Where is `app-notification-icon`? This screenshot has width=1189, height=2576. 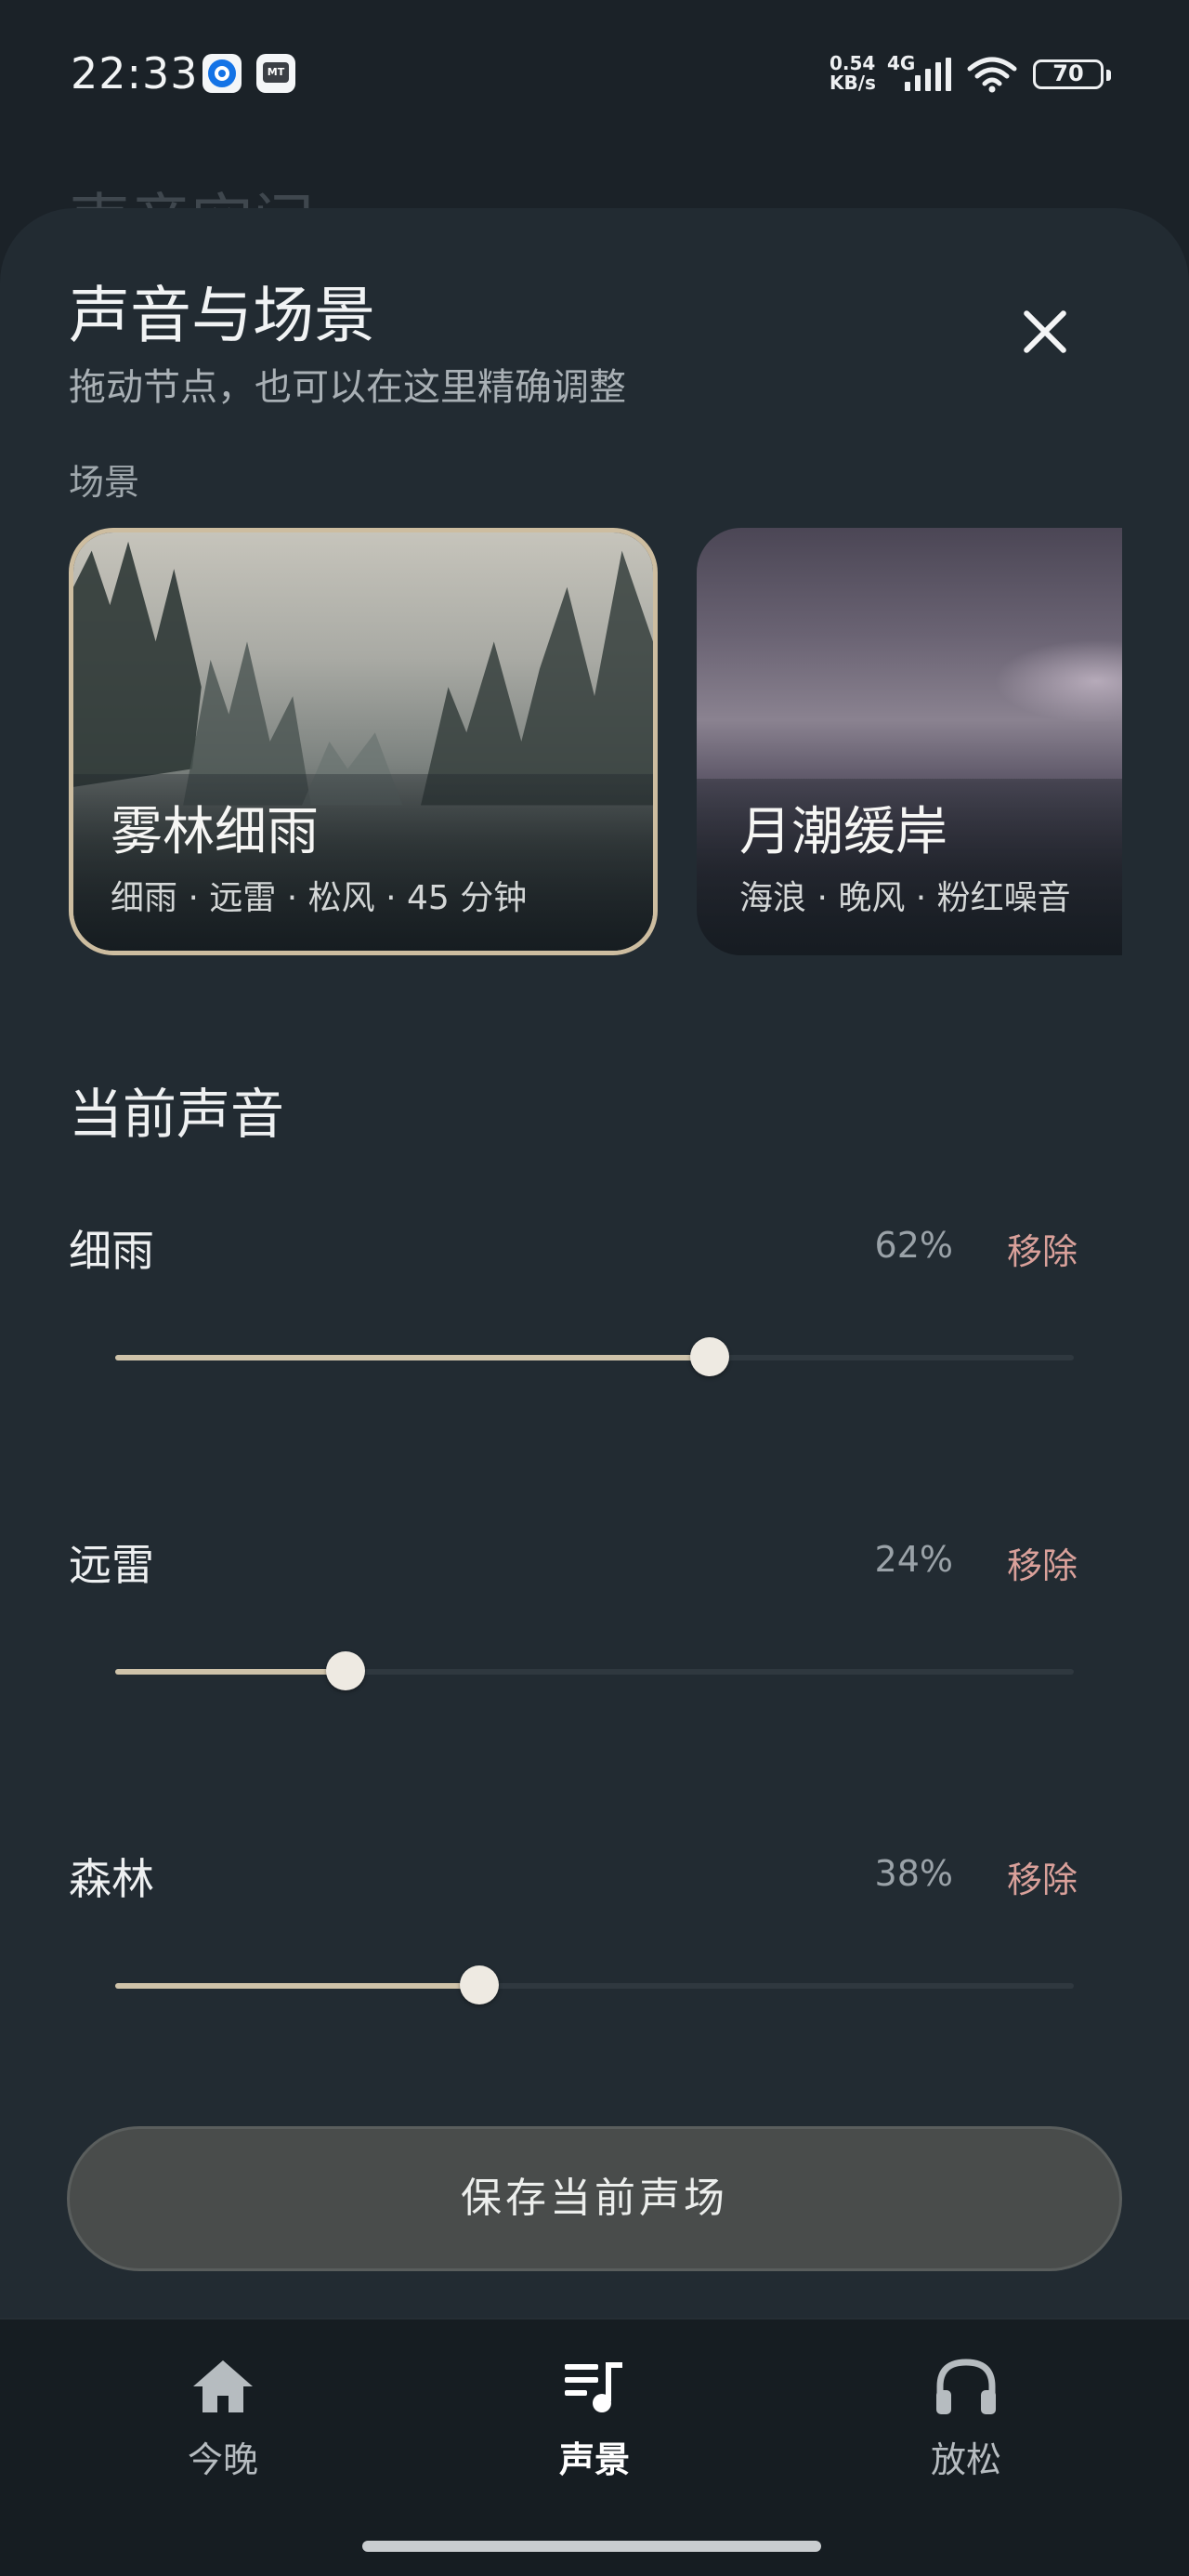 app-notification-icon is located at coordinates (222, 73).